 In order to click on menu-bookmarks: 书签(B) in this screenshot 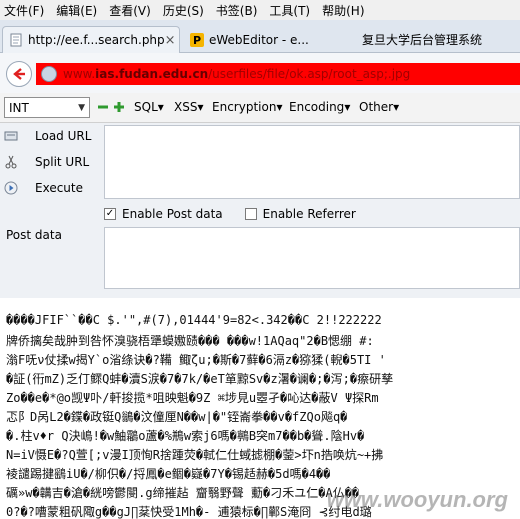, I will do `click(237, 10)`.